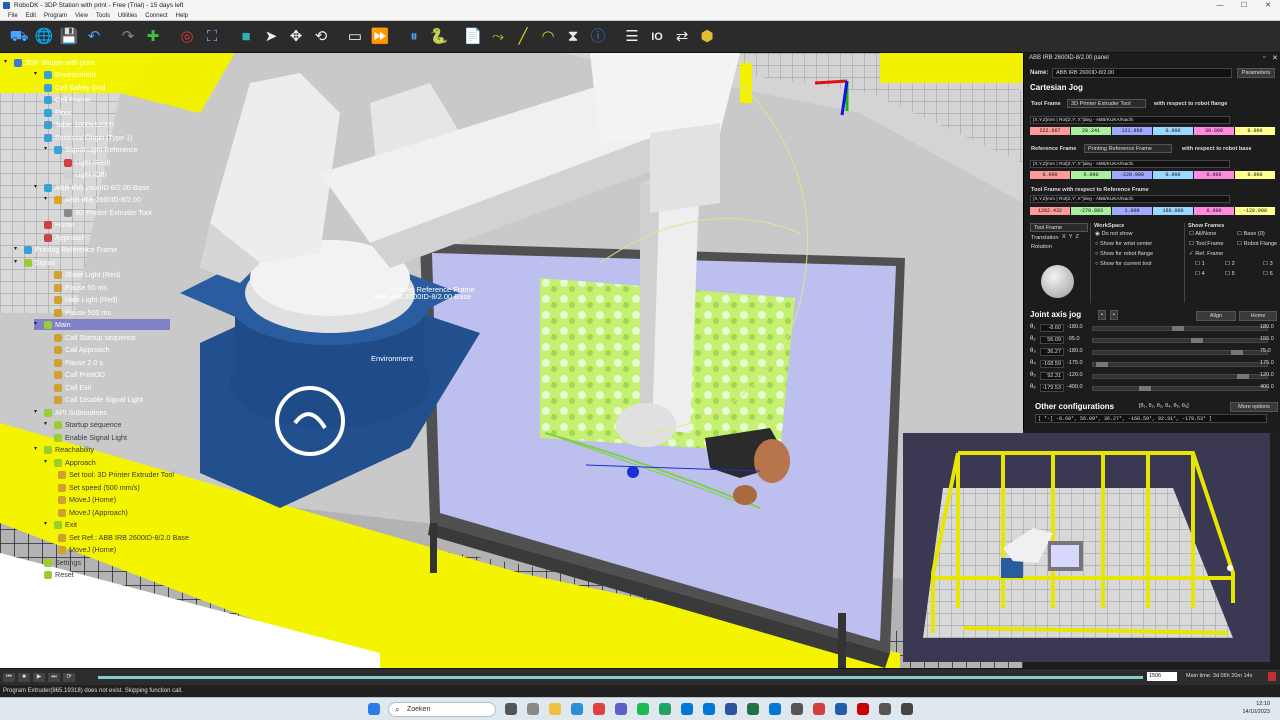 The width and height of the screenshot is (1280, 720). Describe the element at coordinates (863, 709) in the screenshot. I see `pdf-icon` at that location.